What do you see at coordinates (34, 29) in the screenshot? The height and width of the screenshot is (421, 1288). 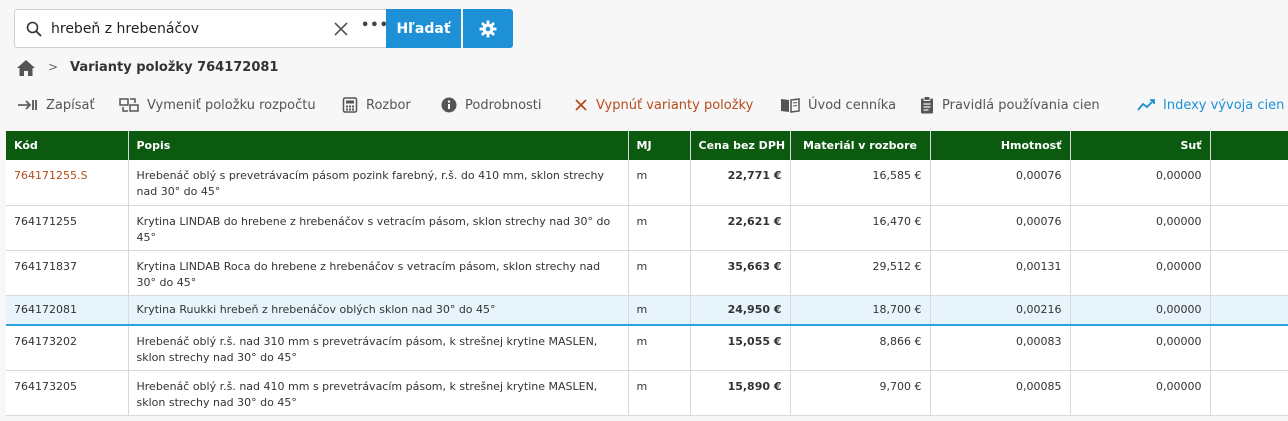 I see `search-icon` at bounding box center [34, 29].